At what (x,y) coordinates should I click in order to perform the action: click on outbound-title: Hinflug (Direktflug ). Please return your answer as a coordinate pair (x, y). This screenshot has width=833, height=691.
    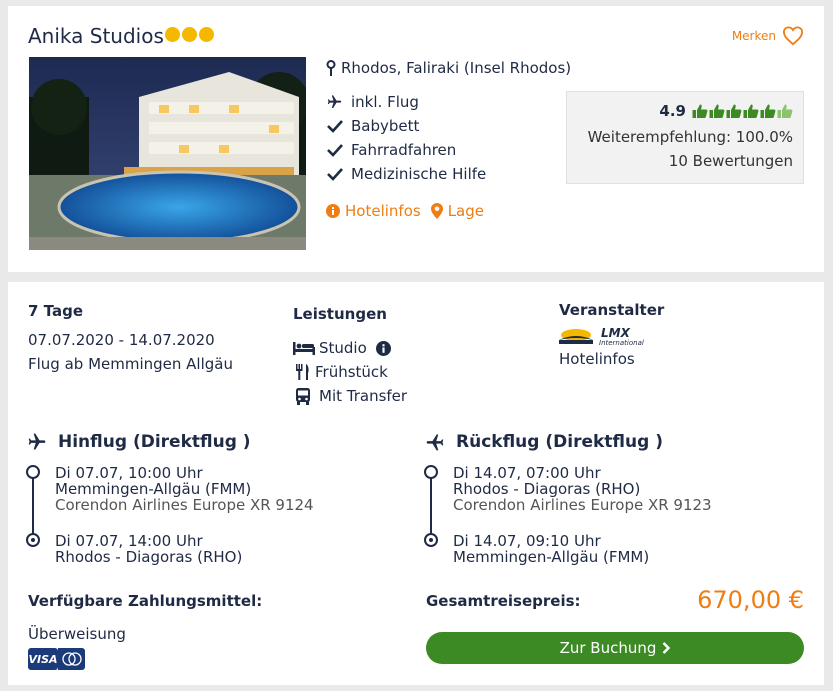
    Looking at the image, I should click on (154, 442).